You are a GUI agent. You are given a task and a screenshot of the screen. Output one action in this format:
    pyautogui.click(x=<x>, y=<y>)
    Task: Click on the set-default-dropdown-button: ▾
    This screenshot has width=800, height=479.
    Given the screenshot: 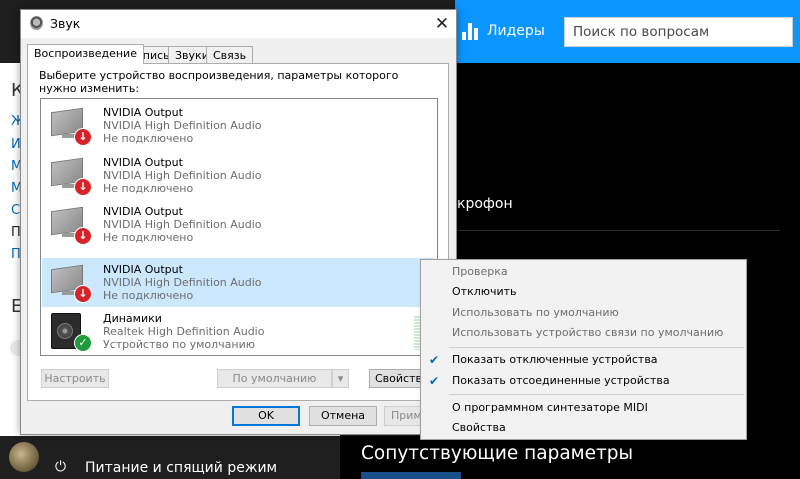 What is the action you would take?
    pyautogui.click(x=340, y=378)
    